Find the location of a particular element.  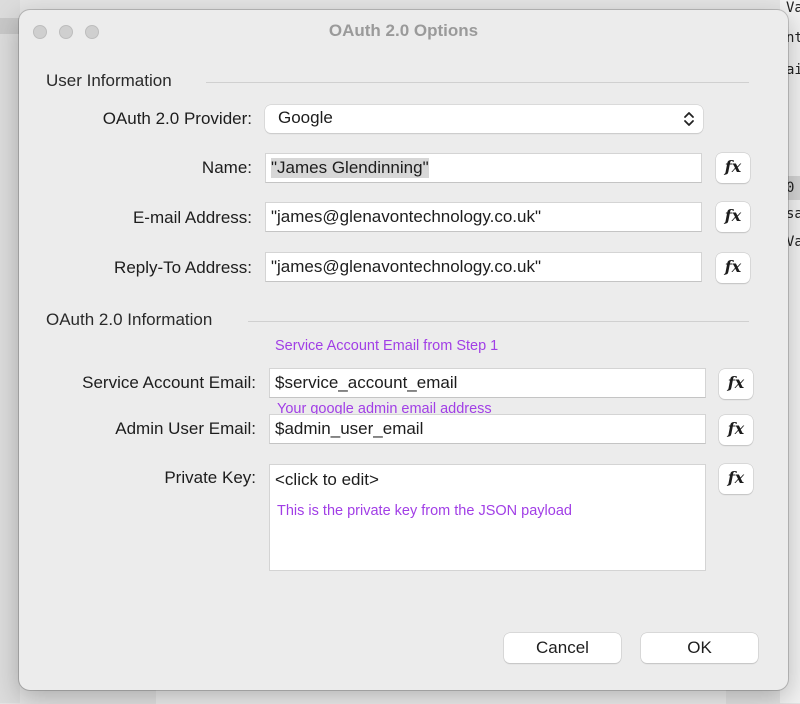

reply-to-value: "james@glenavontechnology.co.uk" is located at coordinates (406, 266).